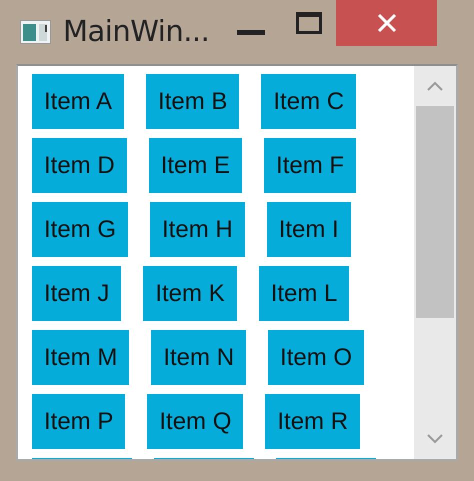 The height and width of the screenshot is (481, 474). I want to click on app-icon, so click(35, 32).